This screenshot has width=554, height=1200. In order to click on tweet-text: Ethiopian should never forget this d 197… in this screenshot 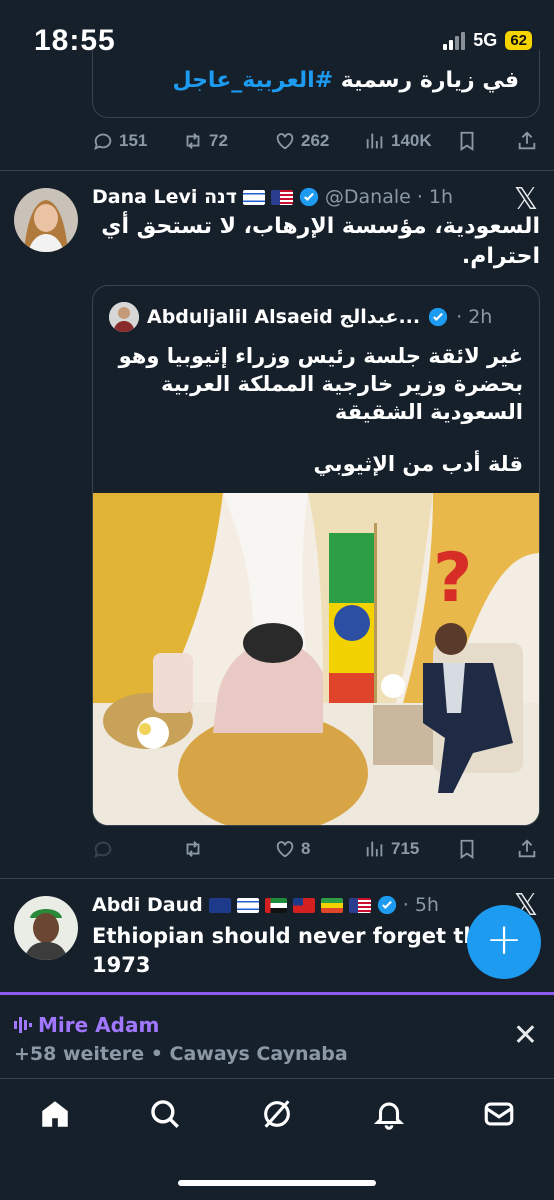, I will do `click(306, 951)`.